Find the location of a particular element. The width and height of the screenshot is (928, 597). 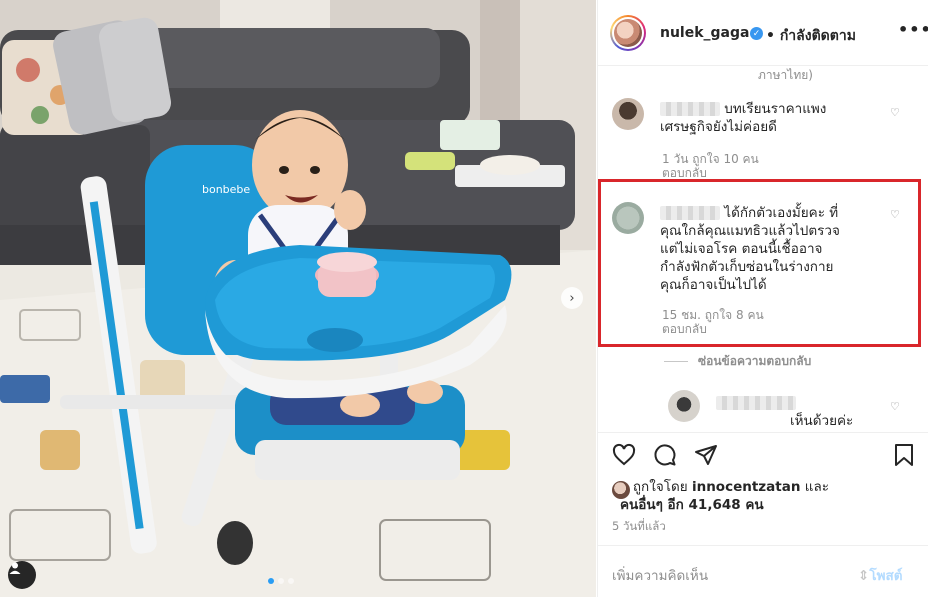

verified-badge-icon: ✓ is located at coordinates (756, 33).